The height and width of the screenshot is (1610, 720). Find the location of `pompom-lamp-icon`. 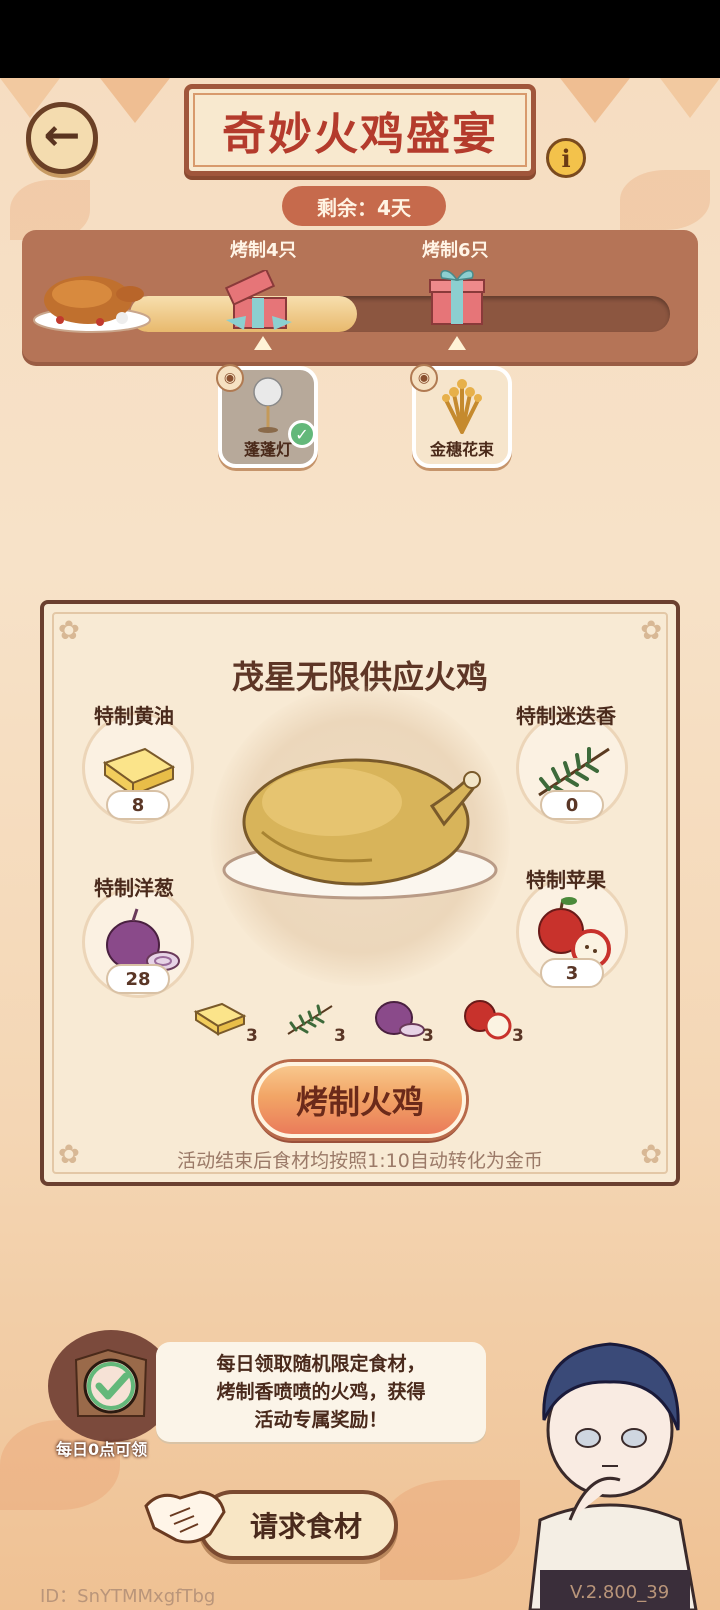

pompom-lamp-icon is located at coordinates (268, 405).